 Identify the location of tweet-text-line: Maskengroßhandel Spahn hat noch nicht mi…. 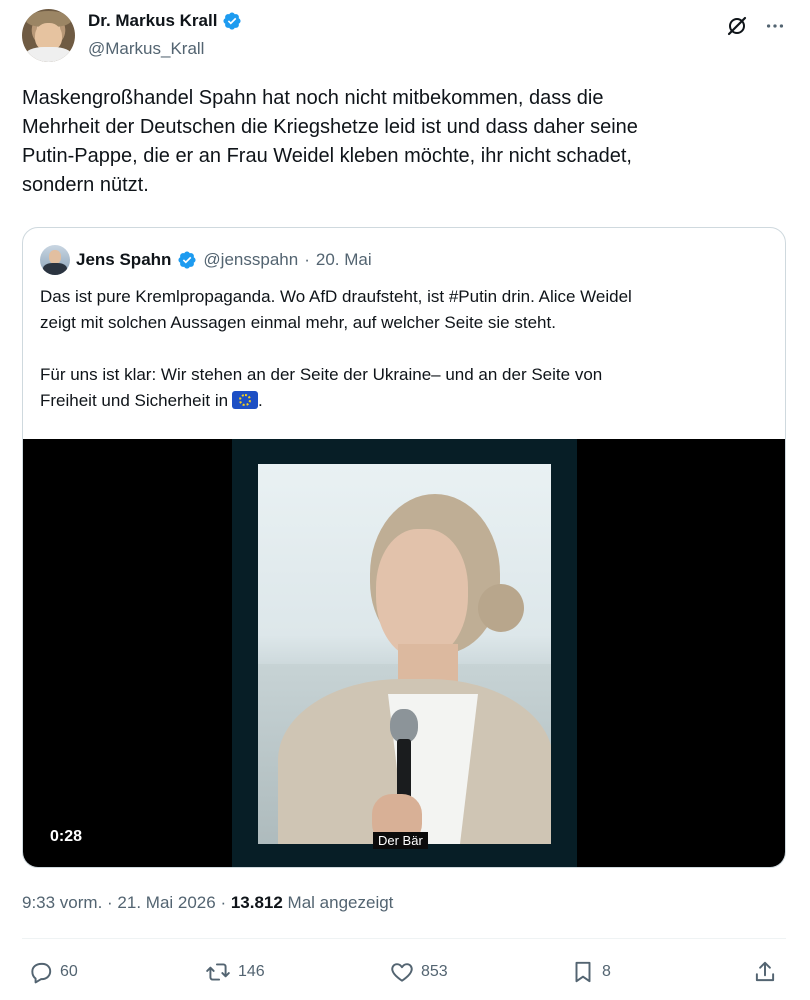
(313, 98).